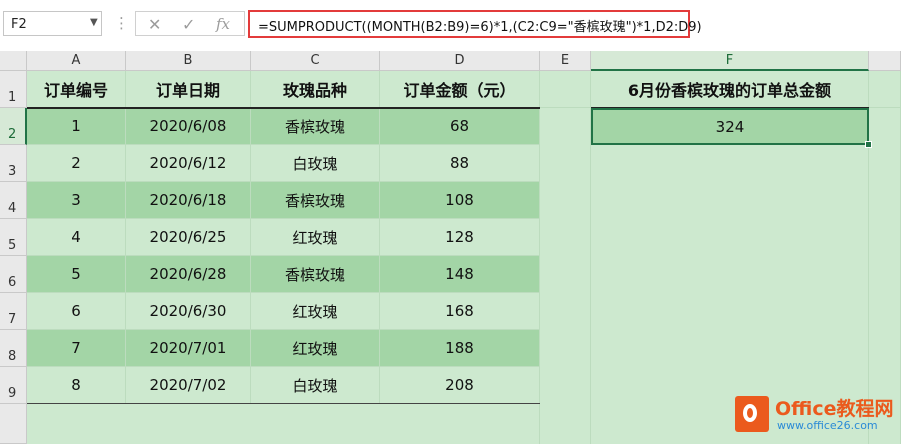  I want to click on cell-e1, so click(565, 89).